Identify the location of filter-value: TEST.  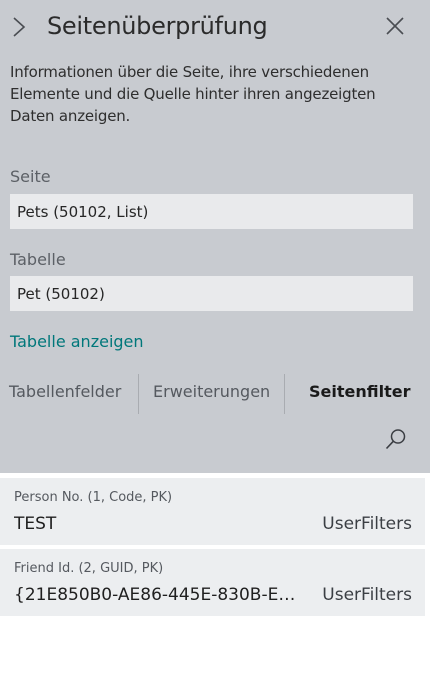
(35, 524).